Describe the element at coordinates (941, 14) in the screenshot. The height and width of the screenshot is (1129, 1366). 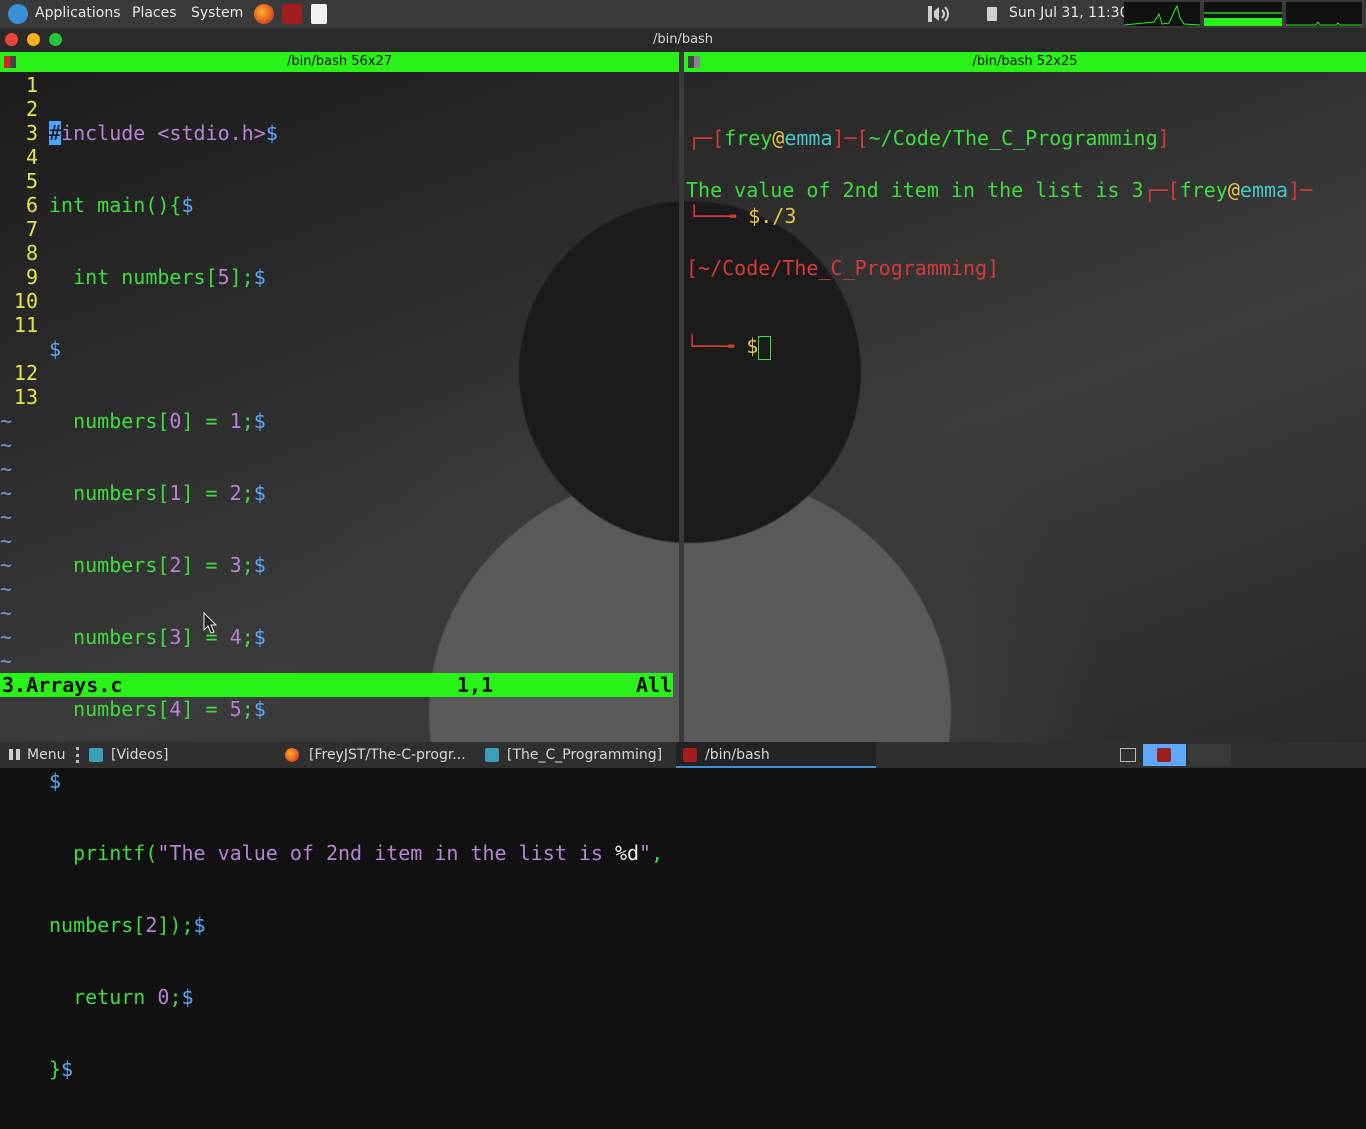
I see `volume-icon` at that location.